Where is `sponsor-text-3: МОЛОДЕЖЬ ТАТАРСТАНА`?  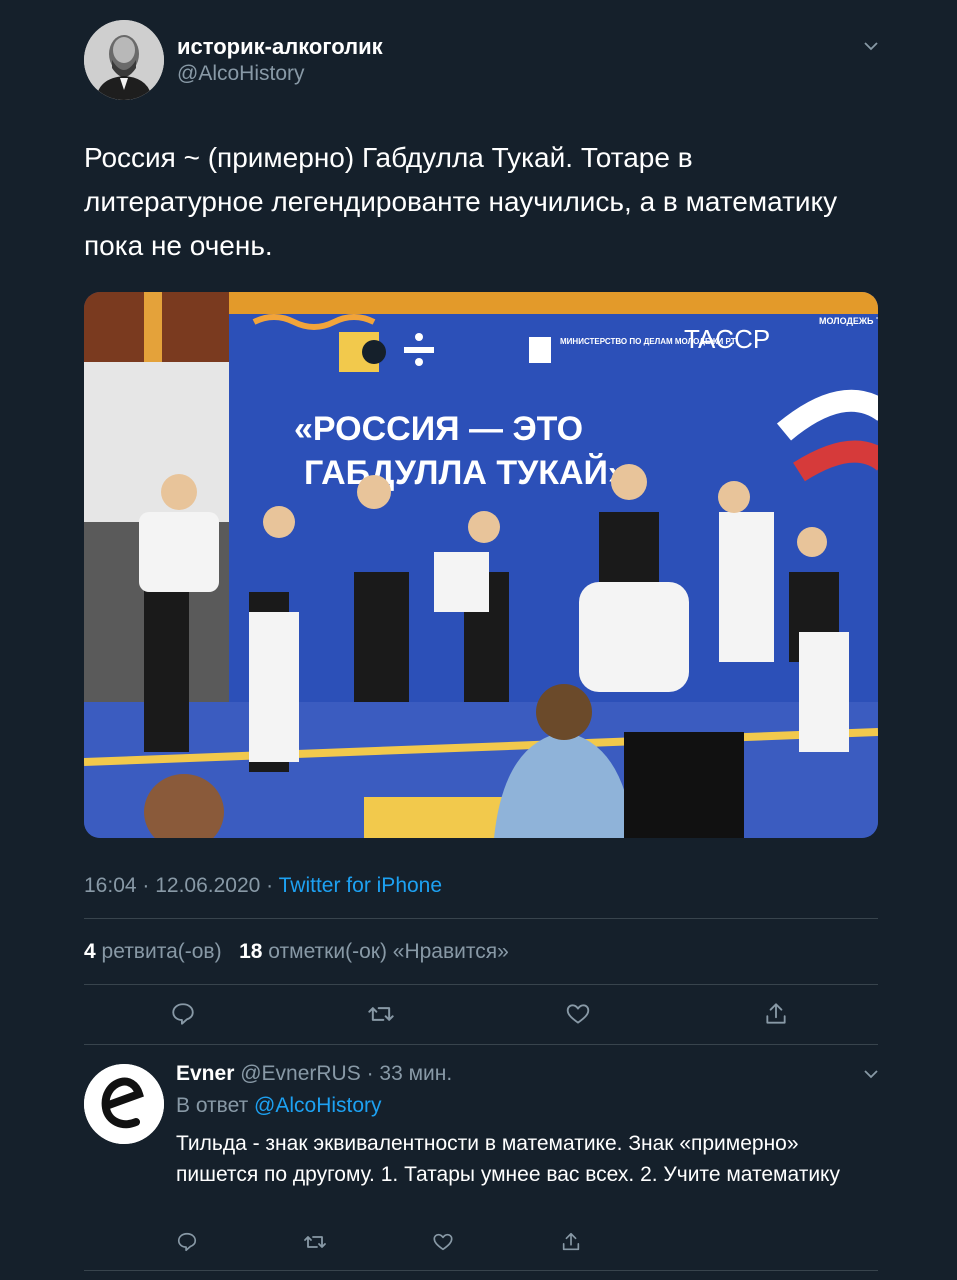 sponsor-text-3: МОЛОДЕЖЬ ТАТАРСТАНА is located at coordinates (848, 321).